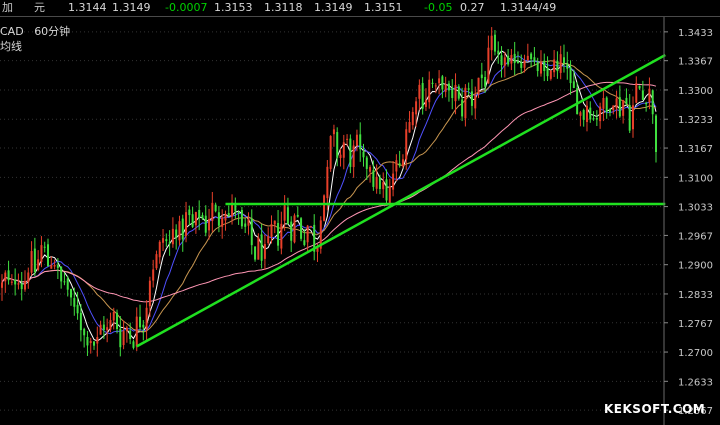 The width and height of the screenshot is (720, 425). Describe the element at coordinates (186, 7) in the screenshot. I see `price-change: -0.0007` at that location.